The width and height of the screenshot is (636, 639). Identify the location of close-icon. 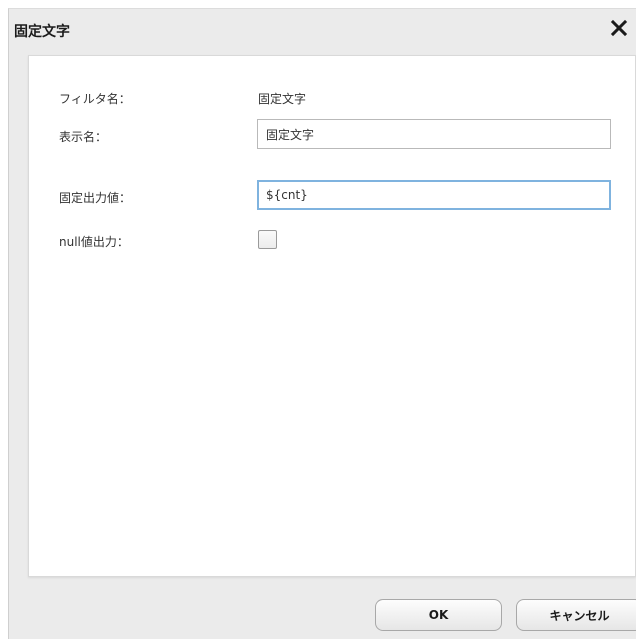
(619, 28).